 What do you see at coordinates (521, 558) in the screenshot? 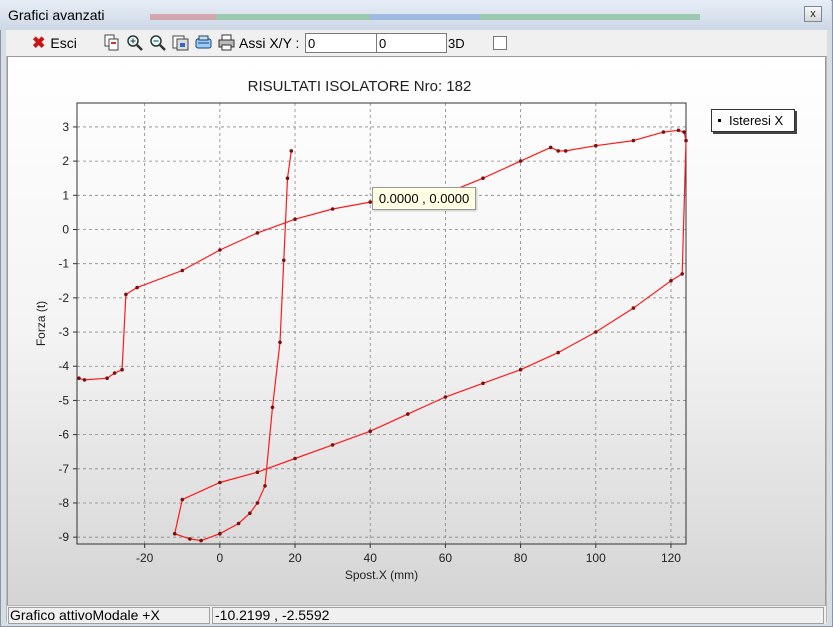
I see `x-tick-label: 80` at bounding box center [521, 558].